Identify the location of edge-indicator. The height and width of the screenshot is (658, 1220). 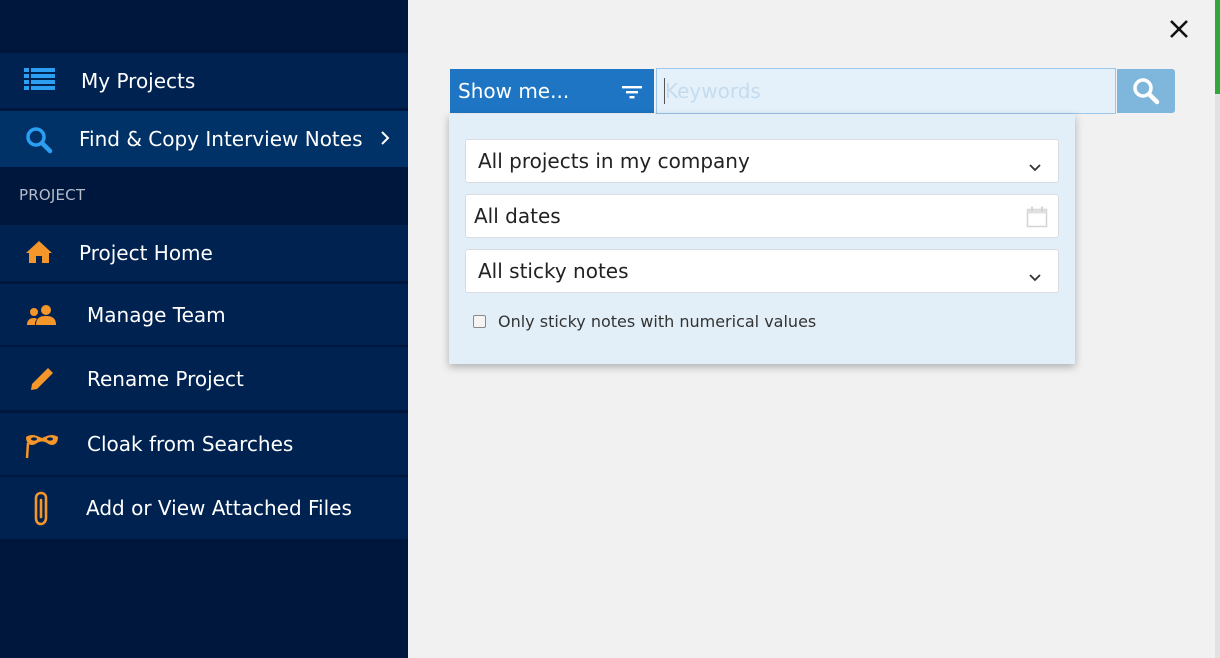
(1217, 47).